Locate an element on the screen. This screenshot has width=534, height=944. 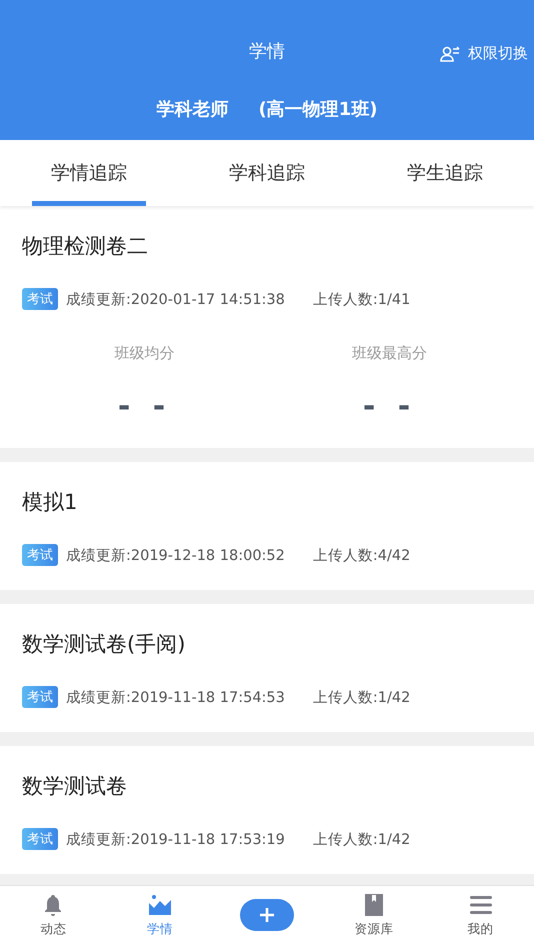
update-time: 成绩更新:2019-11-18 17:53:19 is located at coordinates (175, 839).